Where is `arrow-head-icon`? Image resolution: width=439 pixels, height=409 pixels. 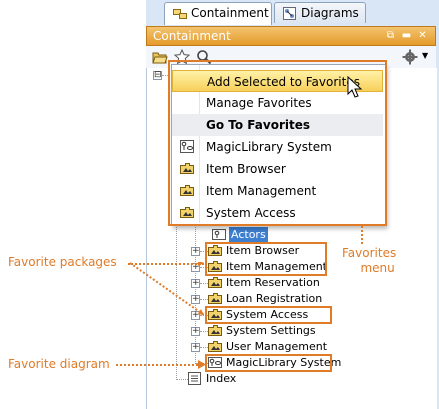 arrow-head-icon is located at coordinates (202, 364).